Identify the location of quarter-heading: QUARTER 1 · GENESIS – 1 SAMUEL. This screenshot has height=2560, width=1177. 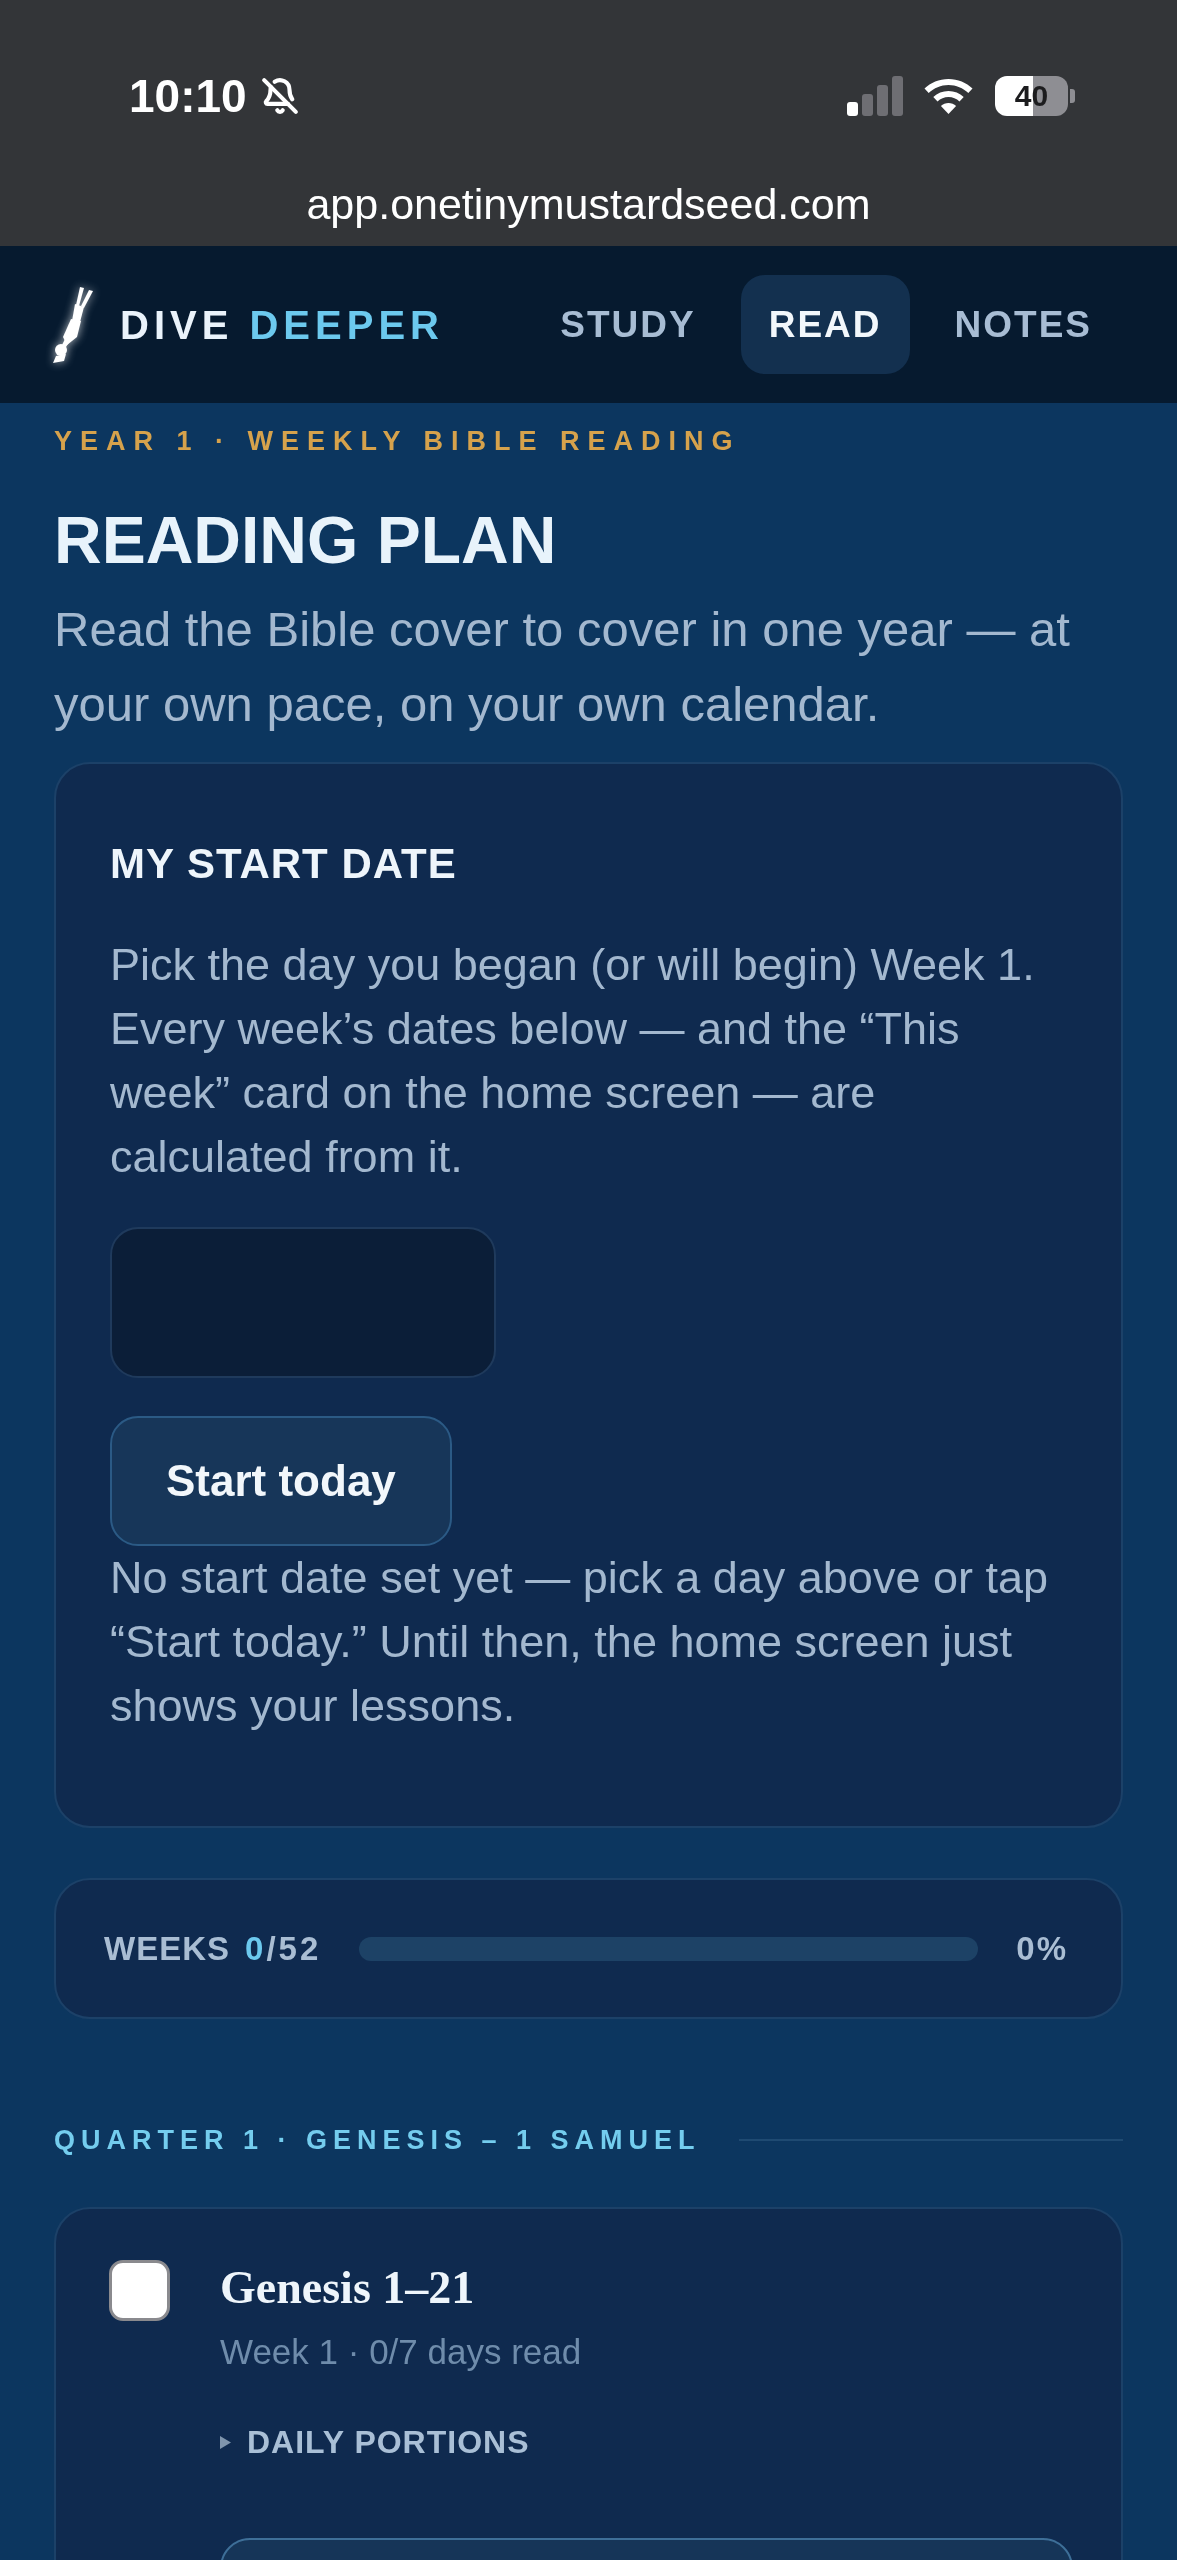
(377, 2140).